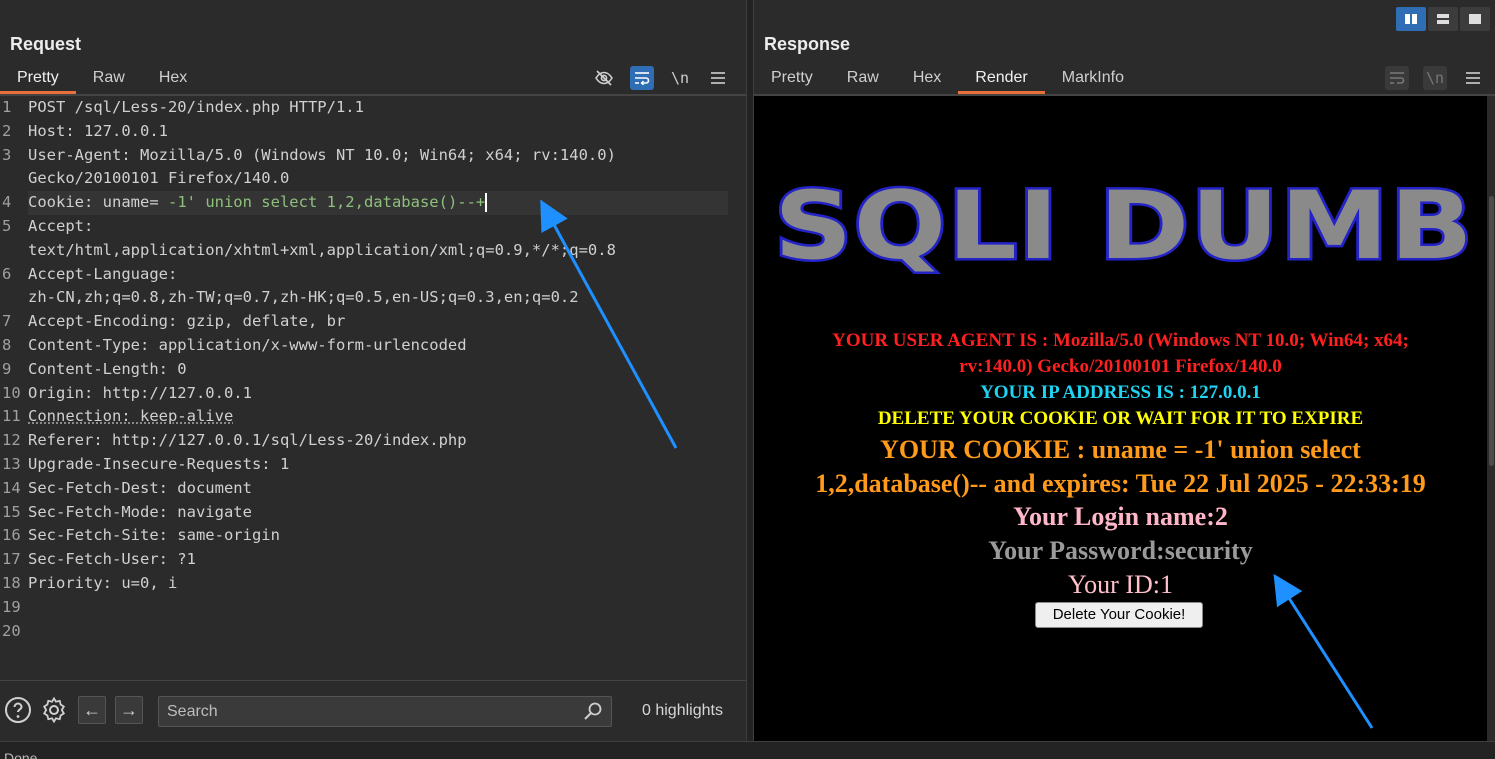 This screenshot has width=1495, height=759. I want to click on response-tab-render: Render, so click(1002, 80).